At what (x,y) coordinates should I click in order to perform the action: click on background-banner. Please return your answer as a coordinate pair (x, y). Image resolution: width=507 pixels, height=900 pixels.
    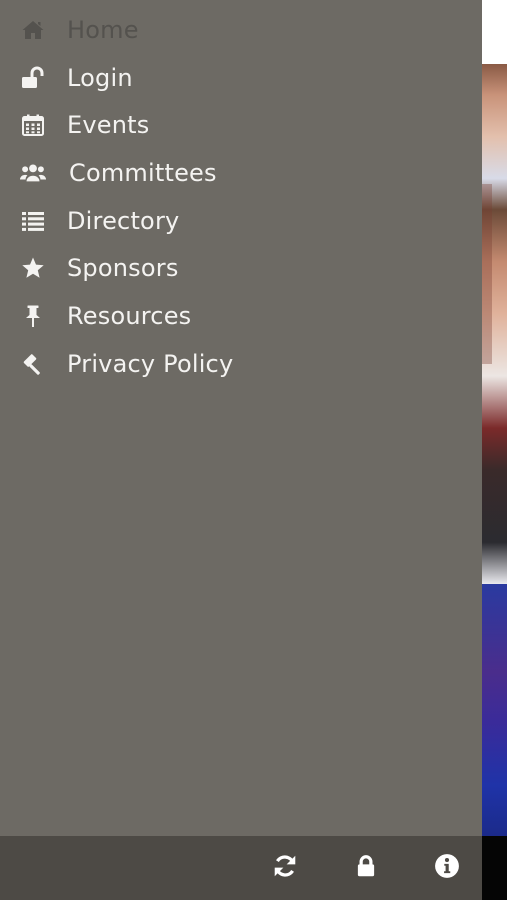
    Looking at the image, I should click on (494, 710).